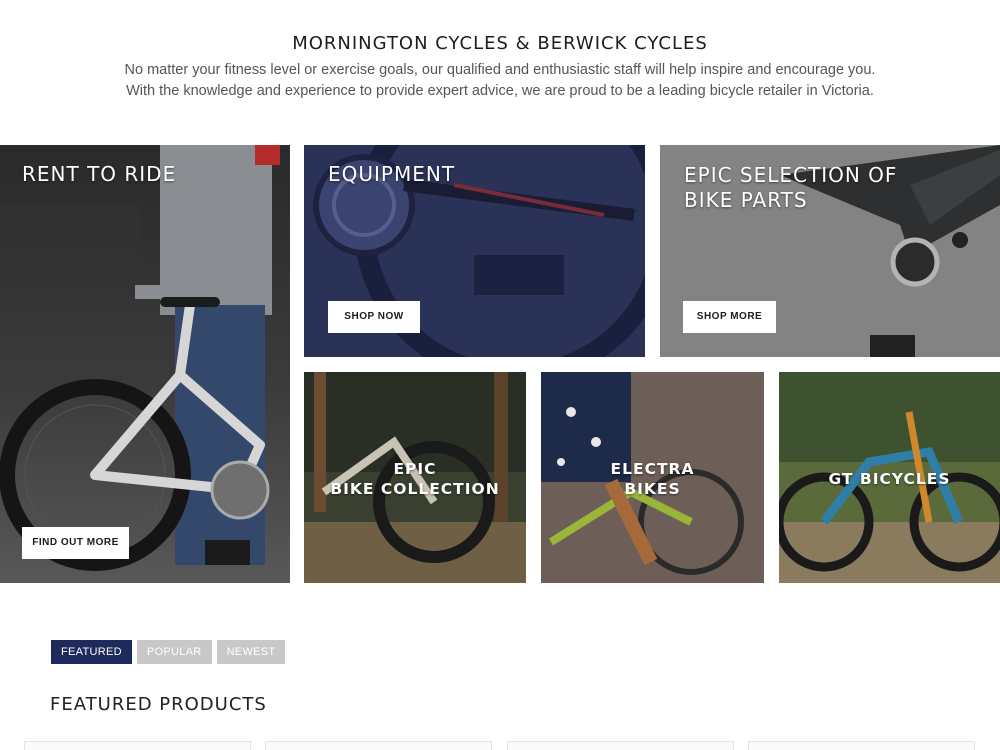  What do you see at coordinates (174, 652) in the screenshot?
I see `tab-popular: POPULAR` at bounding box center [174, 652].